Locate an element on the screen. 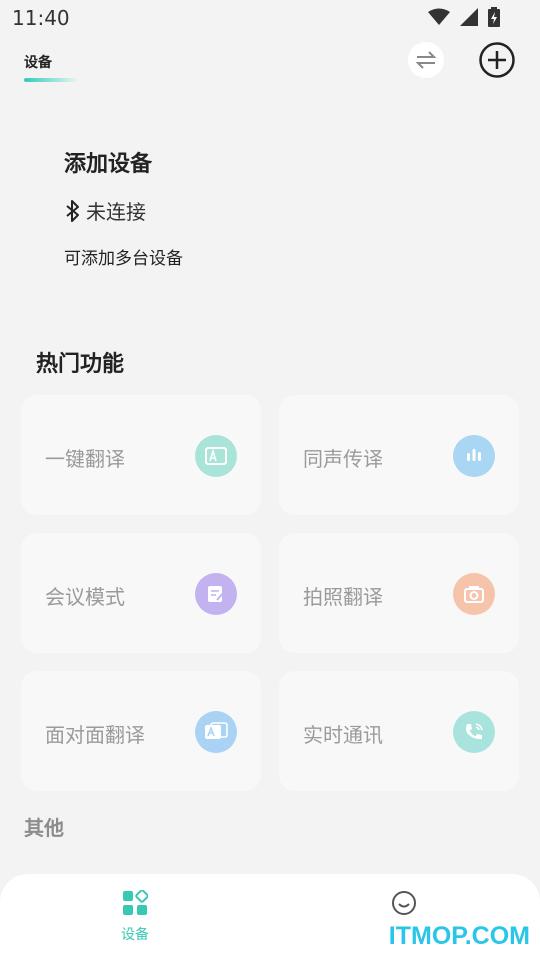  hot-features-title: 热门功能 is located at coordinates (80, 364).